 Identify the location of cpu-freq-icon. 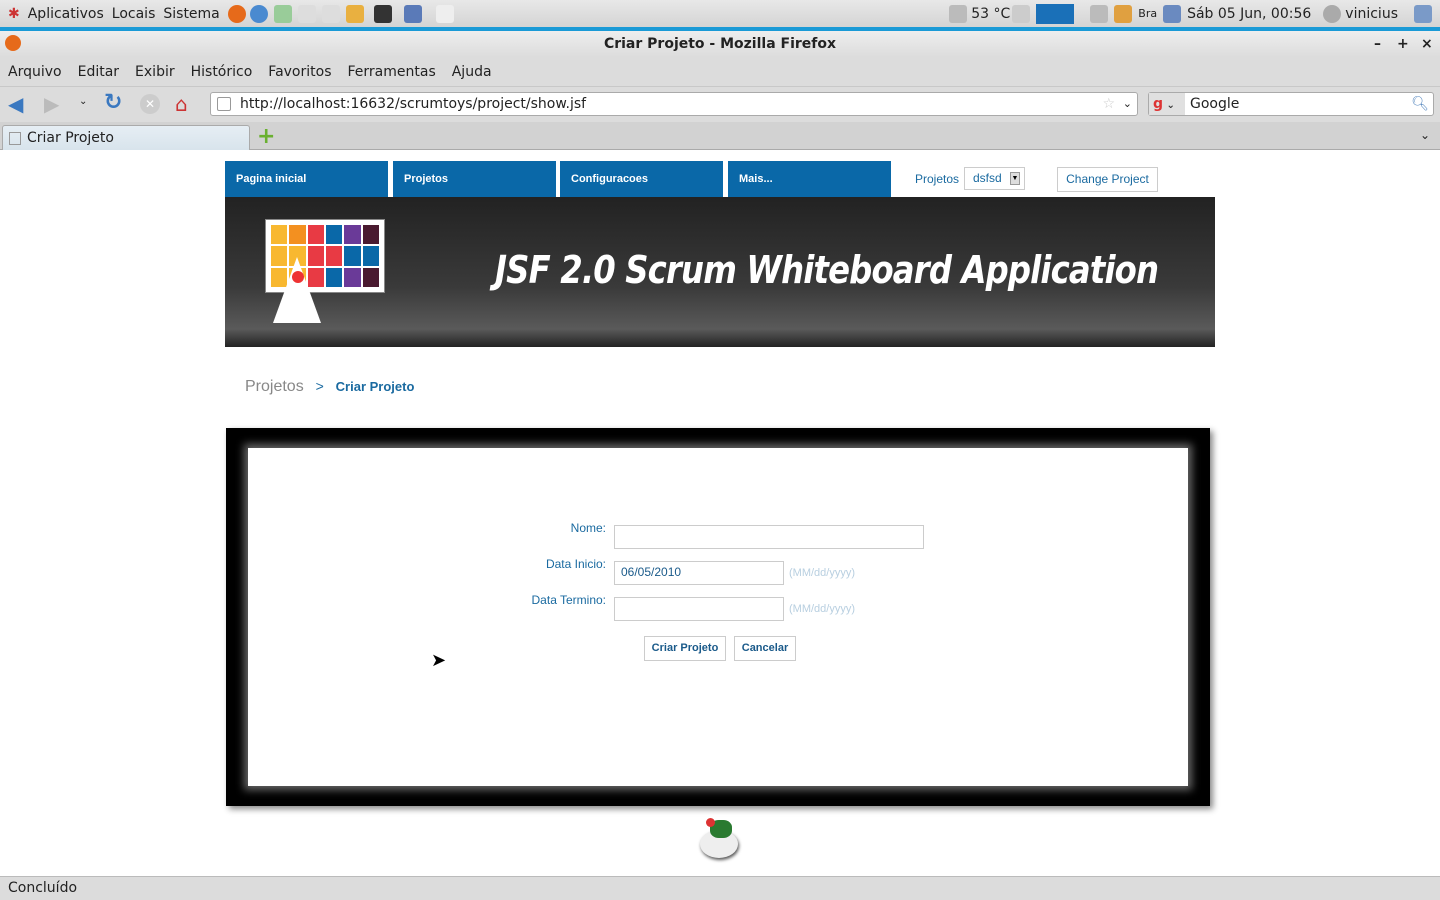
(1021, 13).